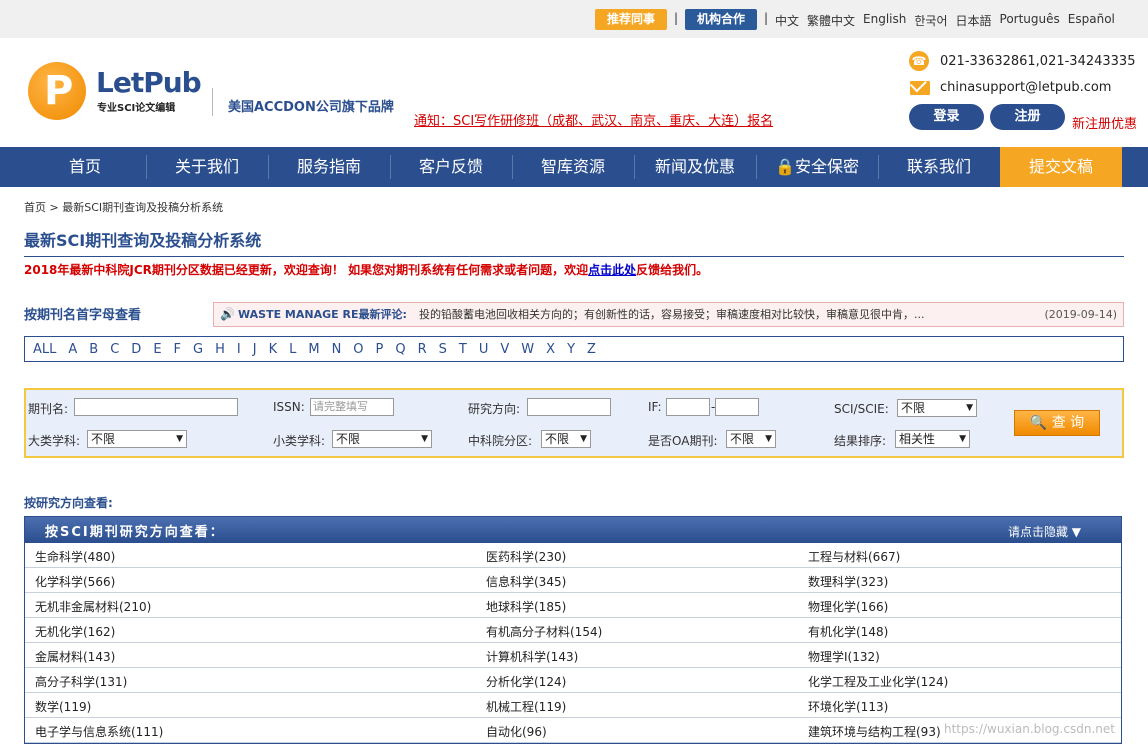 This screenshot has width=1148, height=748. Describe the element at coordinates (136, 349) in the screenshot. I see `letter-d: D` at that location.